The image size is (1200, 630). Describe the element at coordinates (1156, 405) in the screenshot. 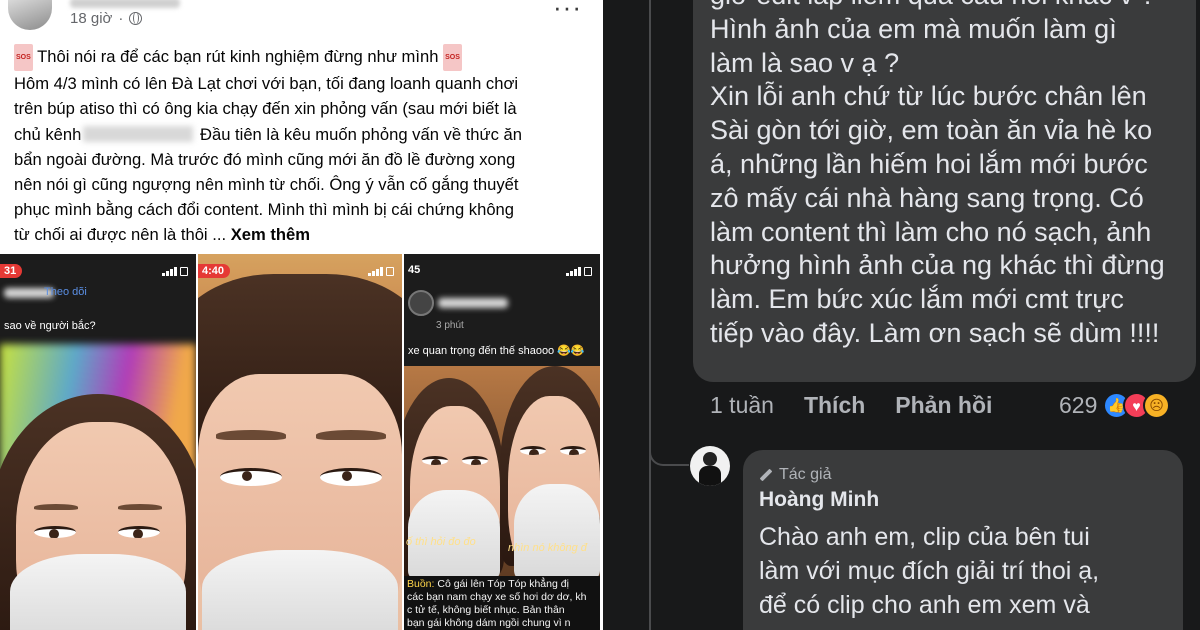

I see `sad-icon: ☹` at that location.